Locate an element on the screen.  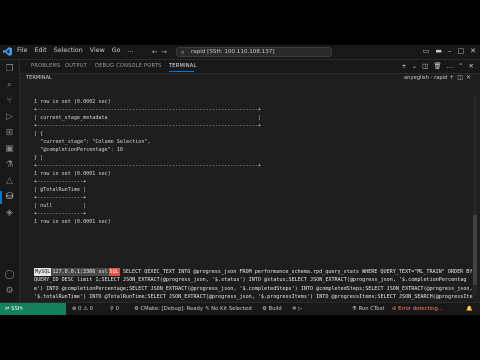
title-bar-controls: ▭ ▬ – □ ✕ is located at coordinates (449, 51).